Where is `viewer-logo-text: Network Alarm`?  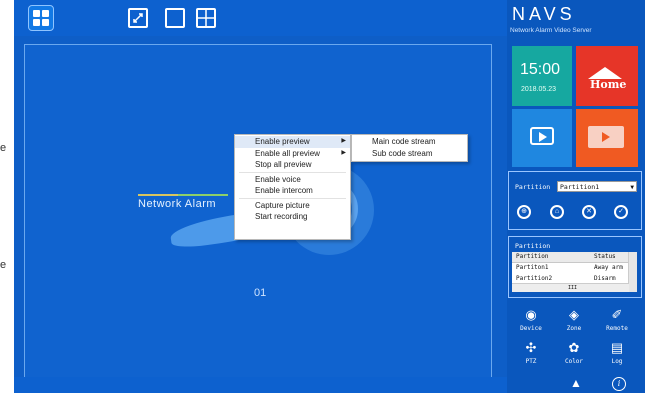
viewer-logo-text: Network Alarm is located at coordinates (177, 204).